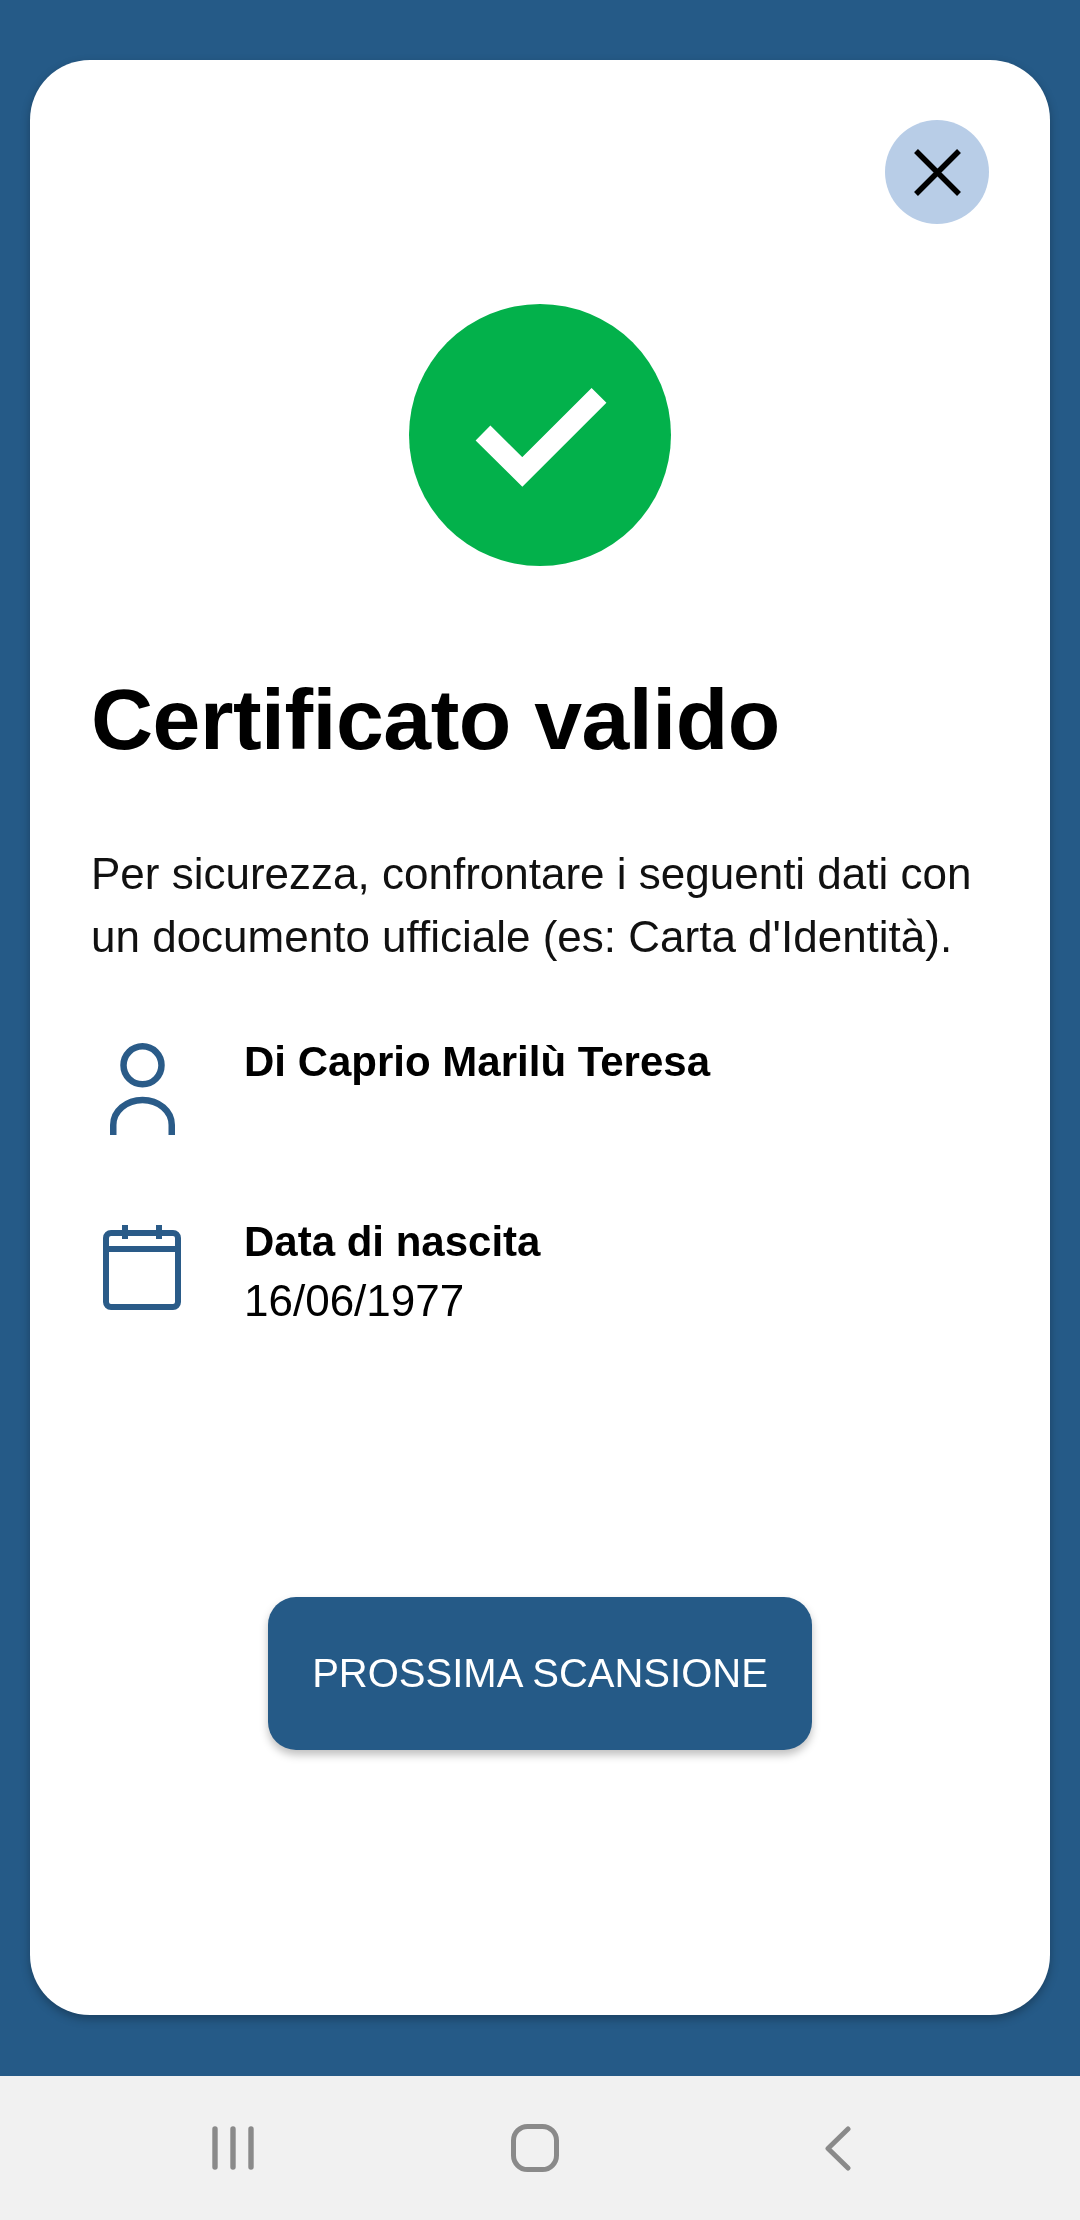 This screenshot has width=1080, height=2220. What do you see at coordinates (477, 1061) in the screenshot?
I see `holder-name: Di Caprio Marilù Teresa` at bounding box center [477, 1061].